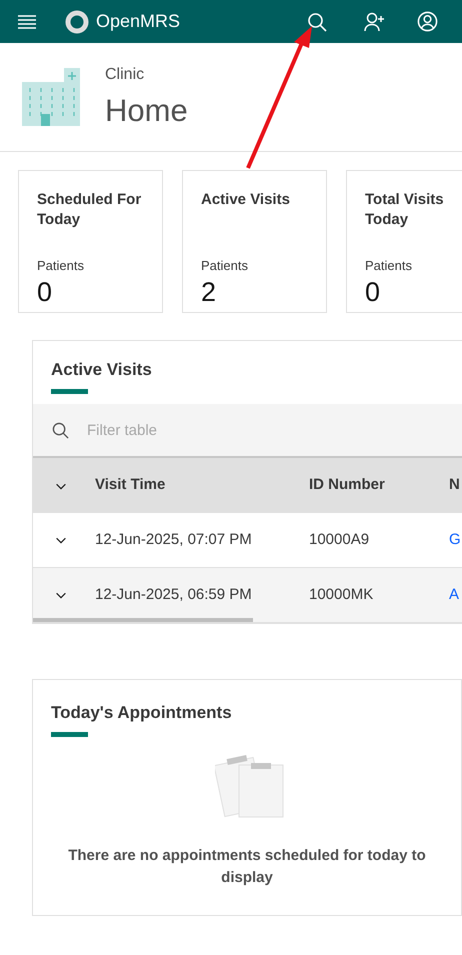 The width and height of the screenshot is (462, 955). What do you see at coordinates (143, 620) in the screenshot?
I see `scrollbar` at bounding box center [143, 620].